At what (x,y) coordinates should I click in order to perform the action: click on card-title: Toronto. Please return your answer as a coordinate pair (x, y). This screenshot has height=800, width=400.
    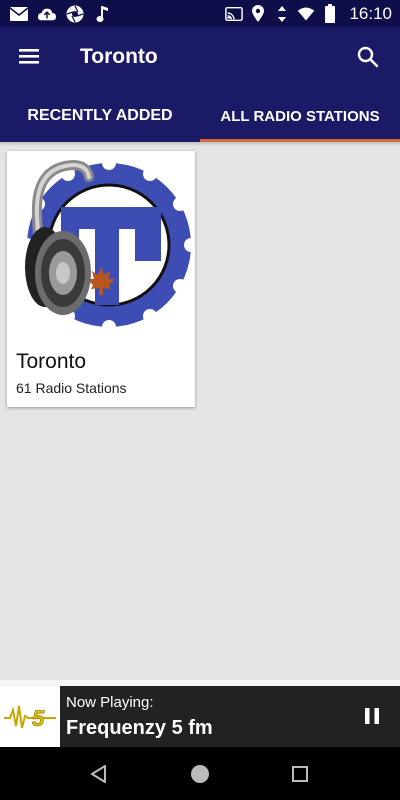
    Looking at the image, I should click on (51, 361).